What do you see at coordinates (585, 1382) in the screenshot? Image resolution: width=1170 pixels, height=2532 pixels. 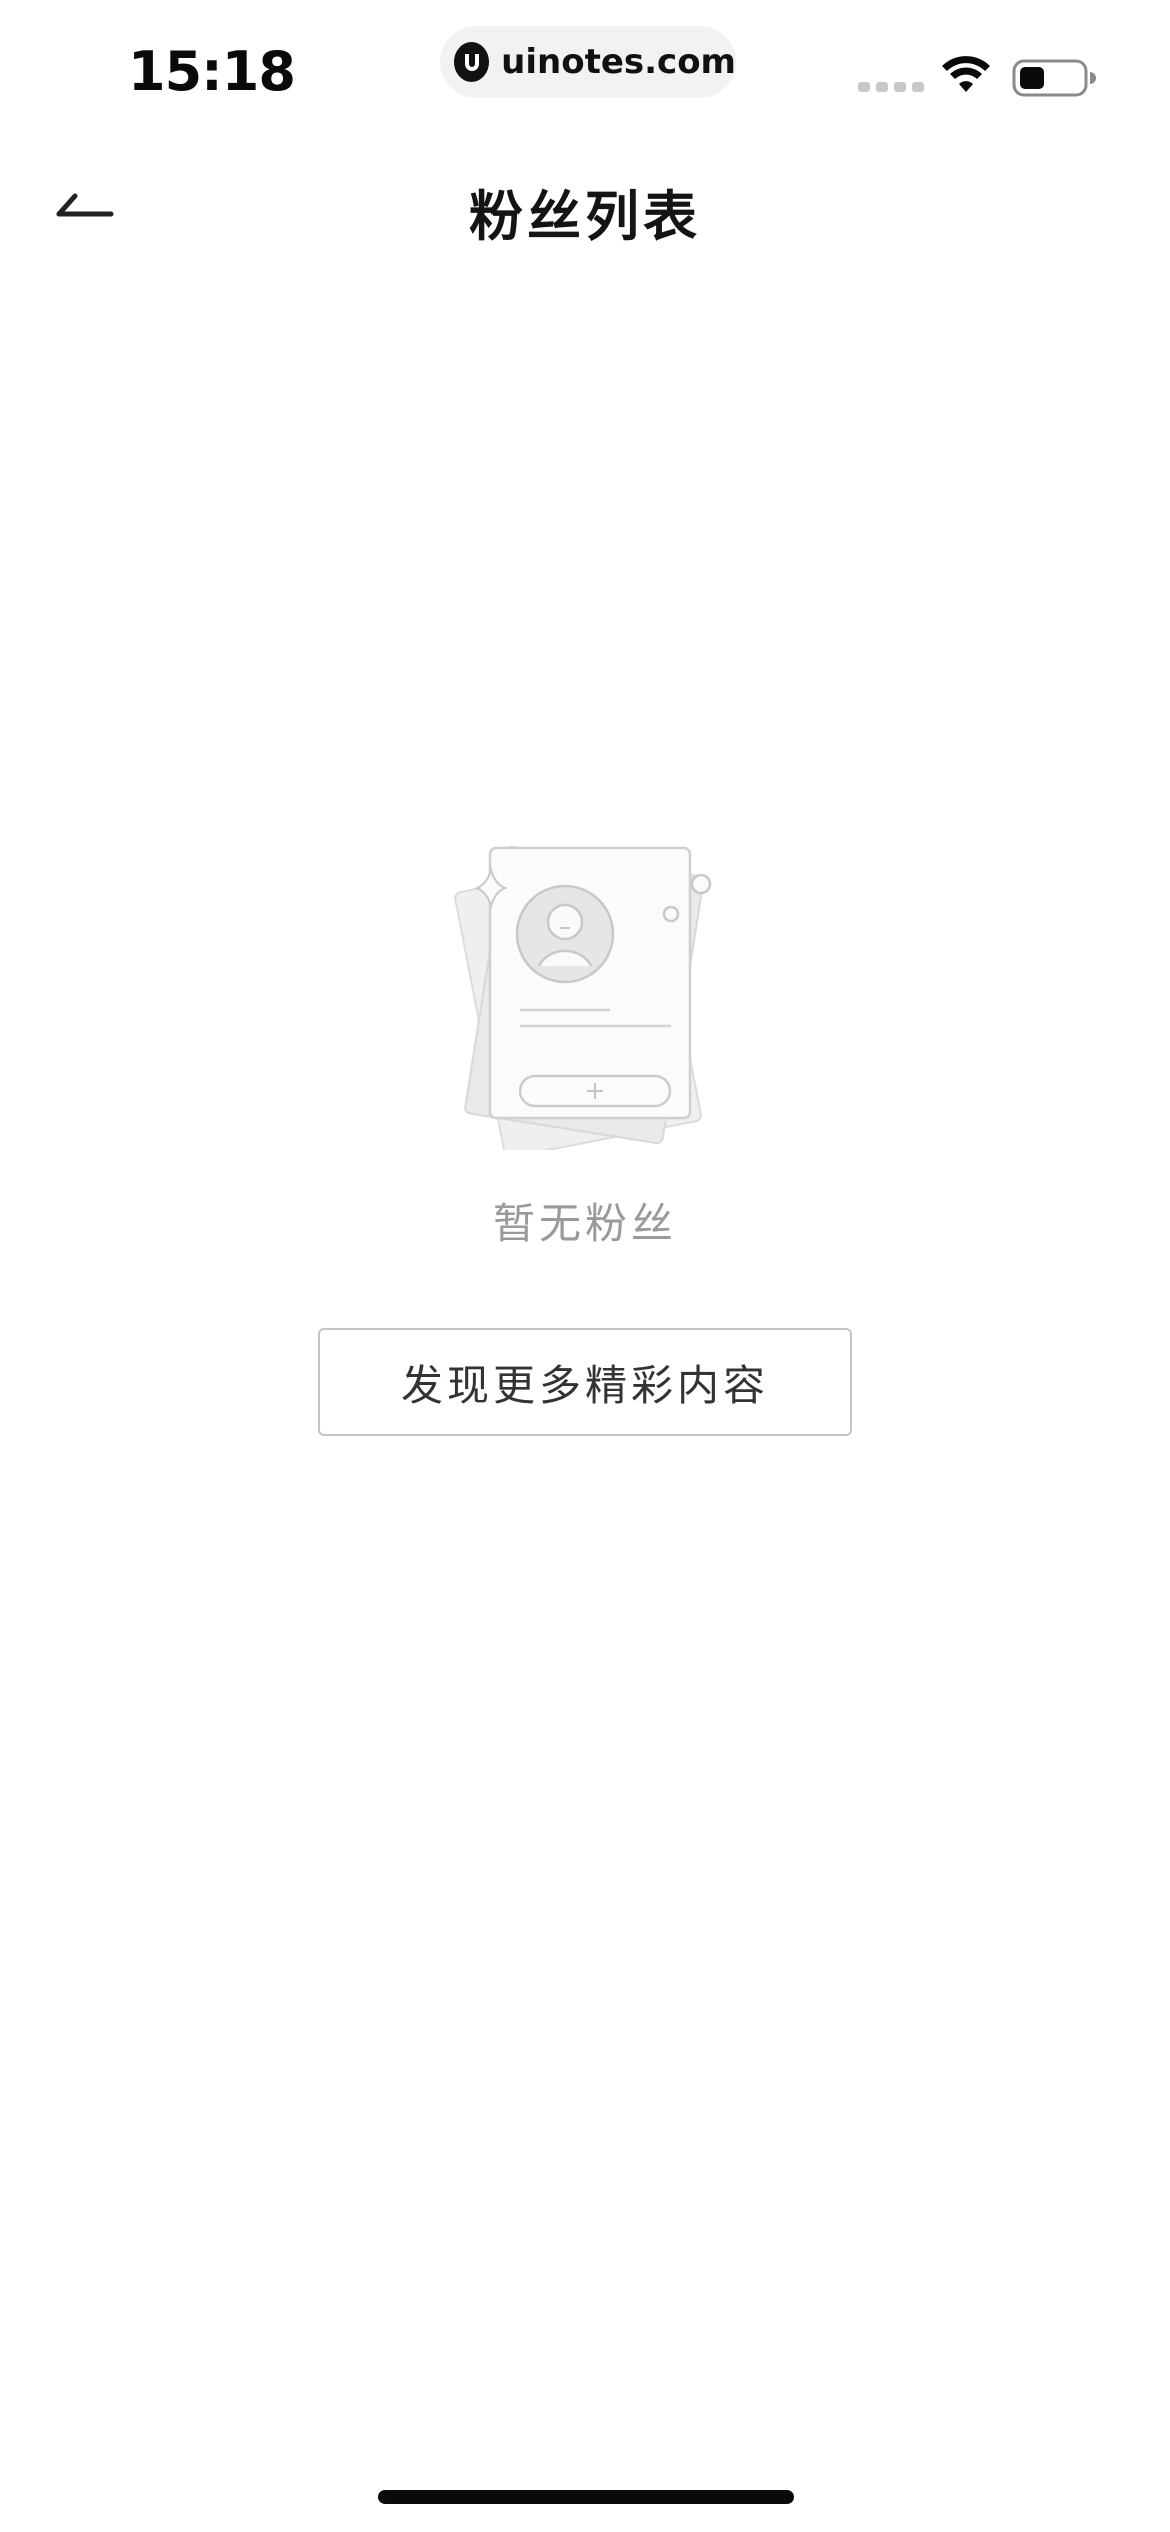 I see `discover-more-button: 发现更多精彩内容` at bounding box center [585, 1382].